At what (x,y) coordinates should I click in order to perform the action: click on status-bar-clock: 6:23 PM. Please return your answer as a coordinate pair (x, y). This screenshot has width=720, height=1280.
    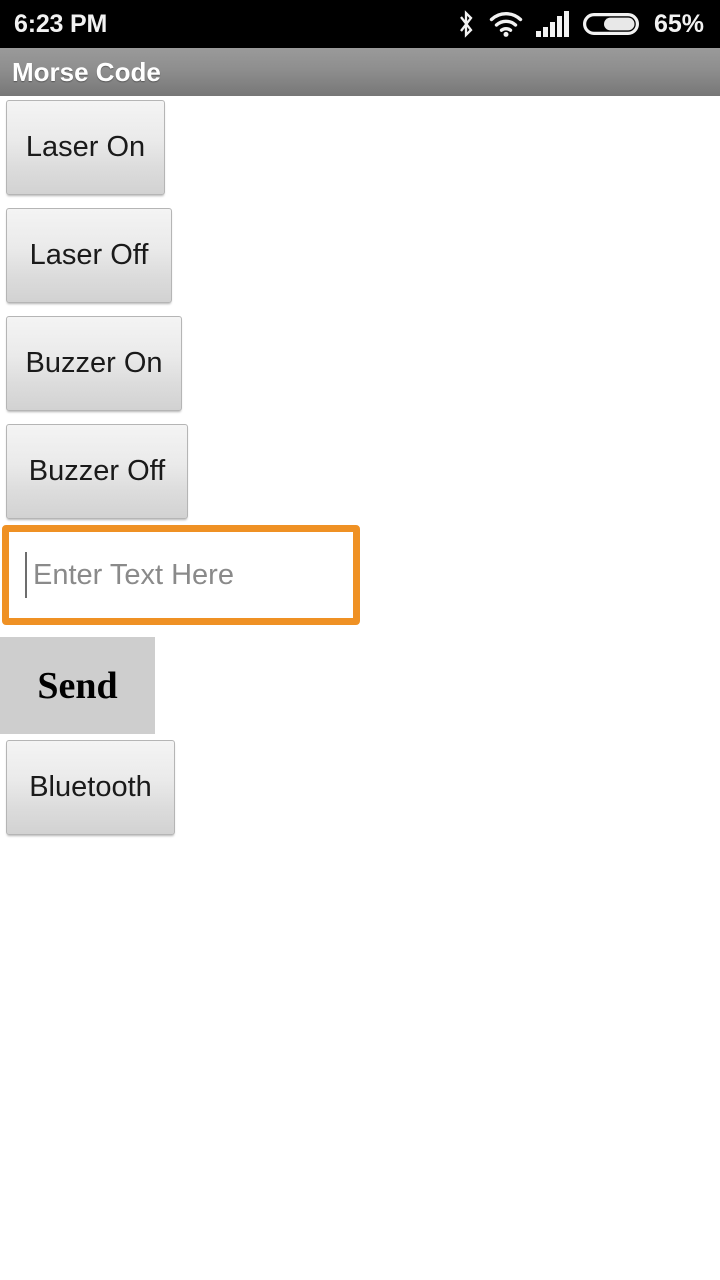
    Looking at the image, I should click on (61, 23).